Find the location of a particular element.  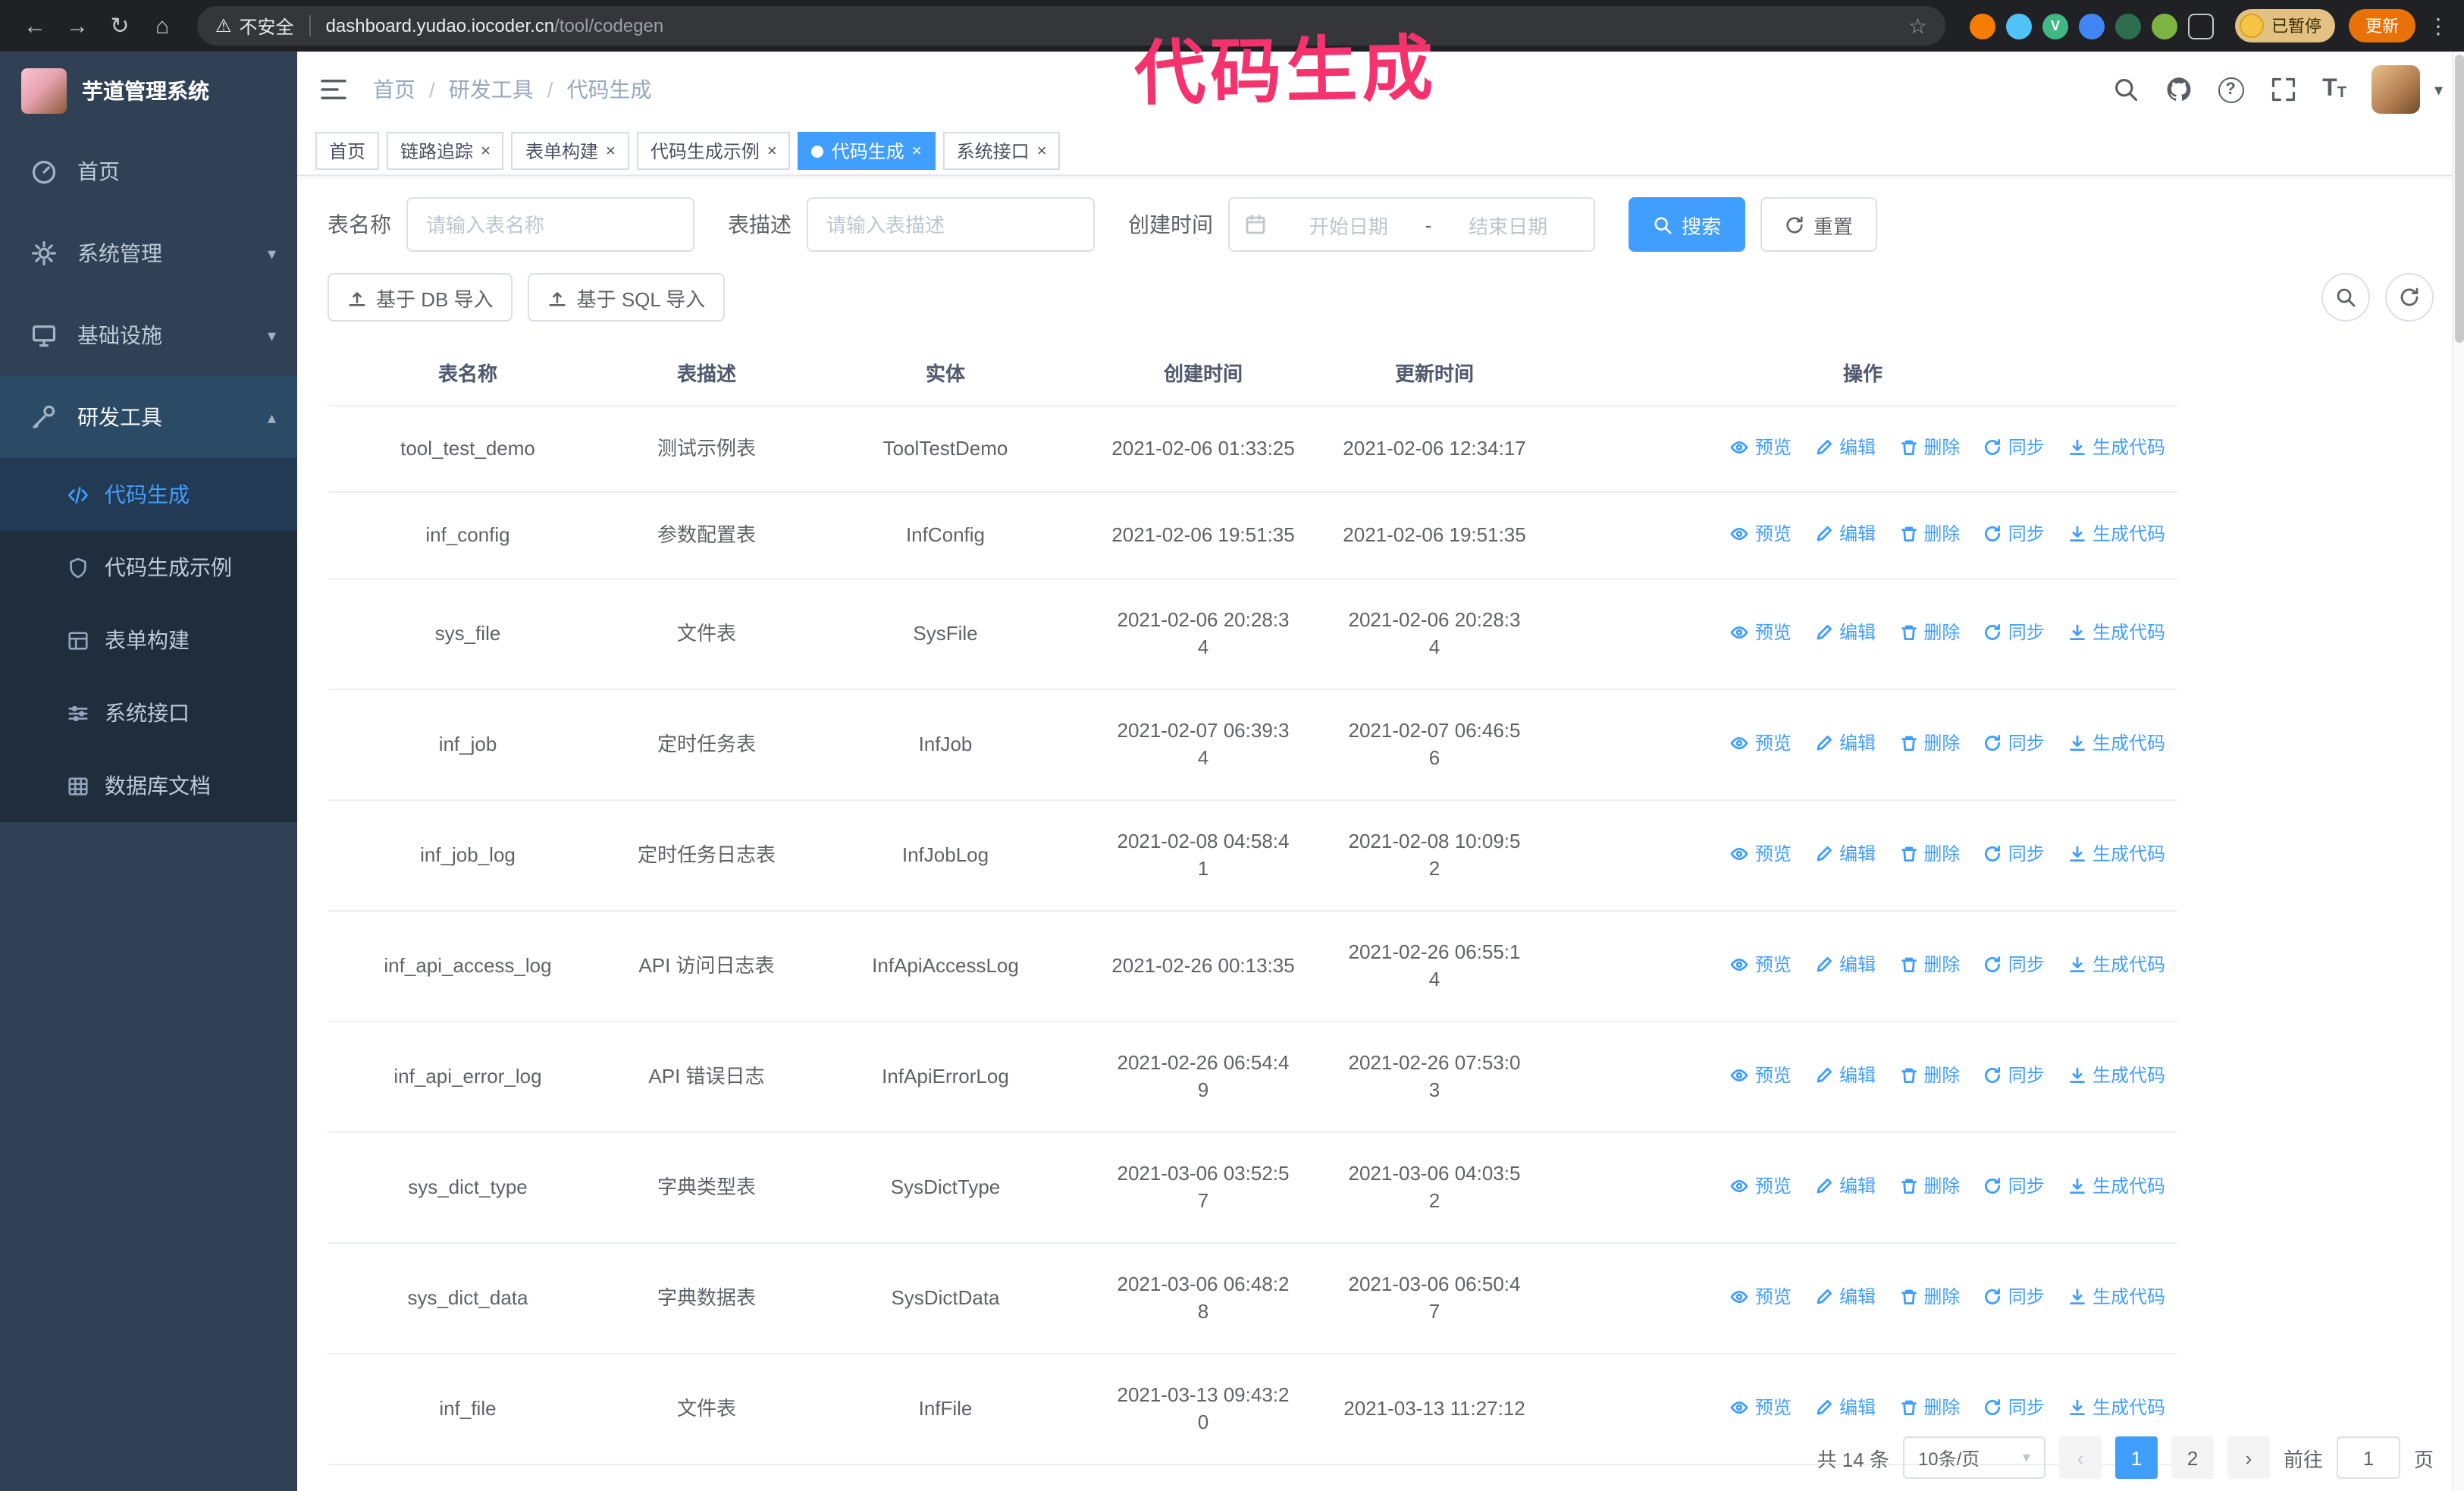

prev-page-button: ‹ is located at coordinates (2080, 1457).